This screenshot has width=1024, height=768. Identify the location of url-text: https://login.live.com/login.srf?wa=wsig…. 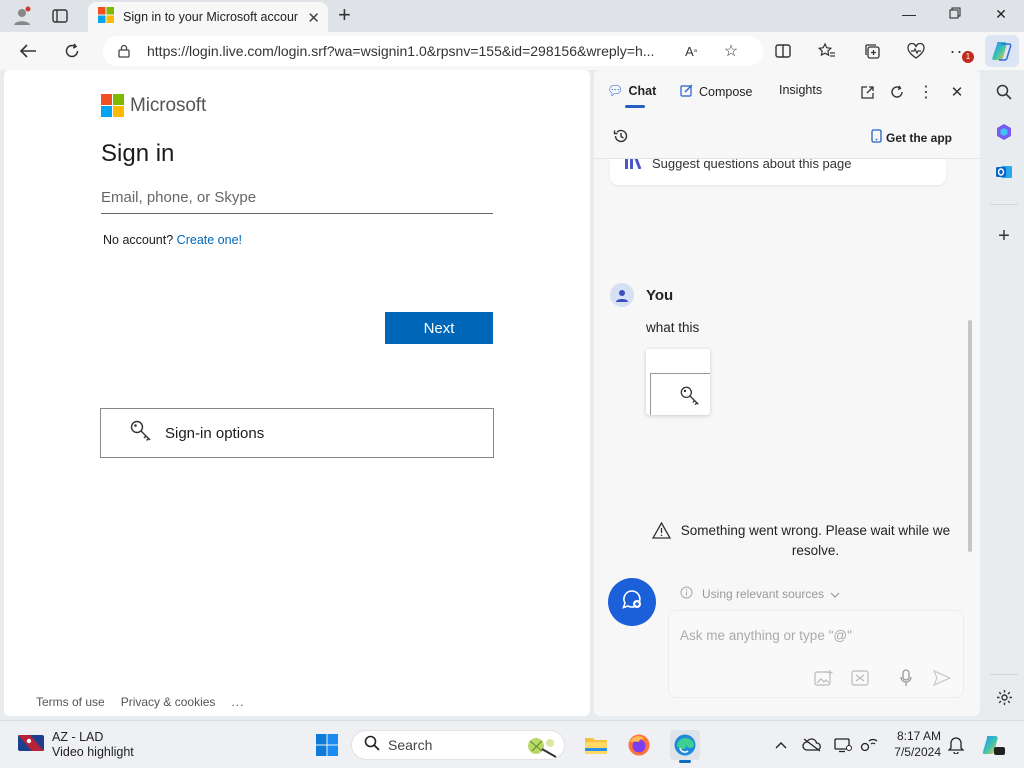
(407, 51).